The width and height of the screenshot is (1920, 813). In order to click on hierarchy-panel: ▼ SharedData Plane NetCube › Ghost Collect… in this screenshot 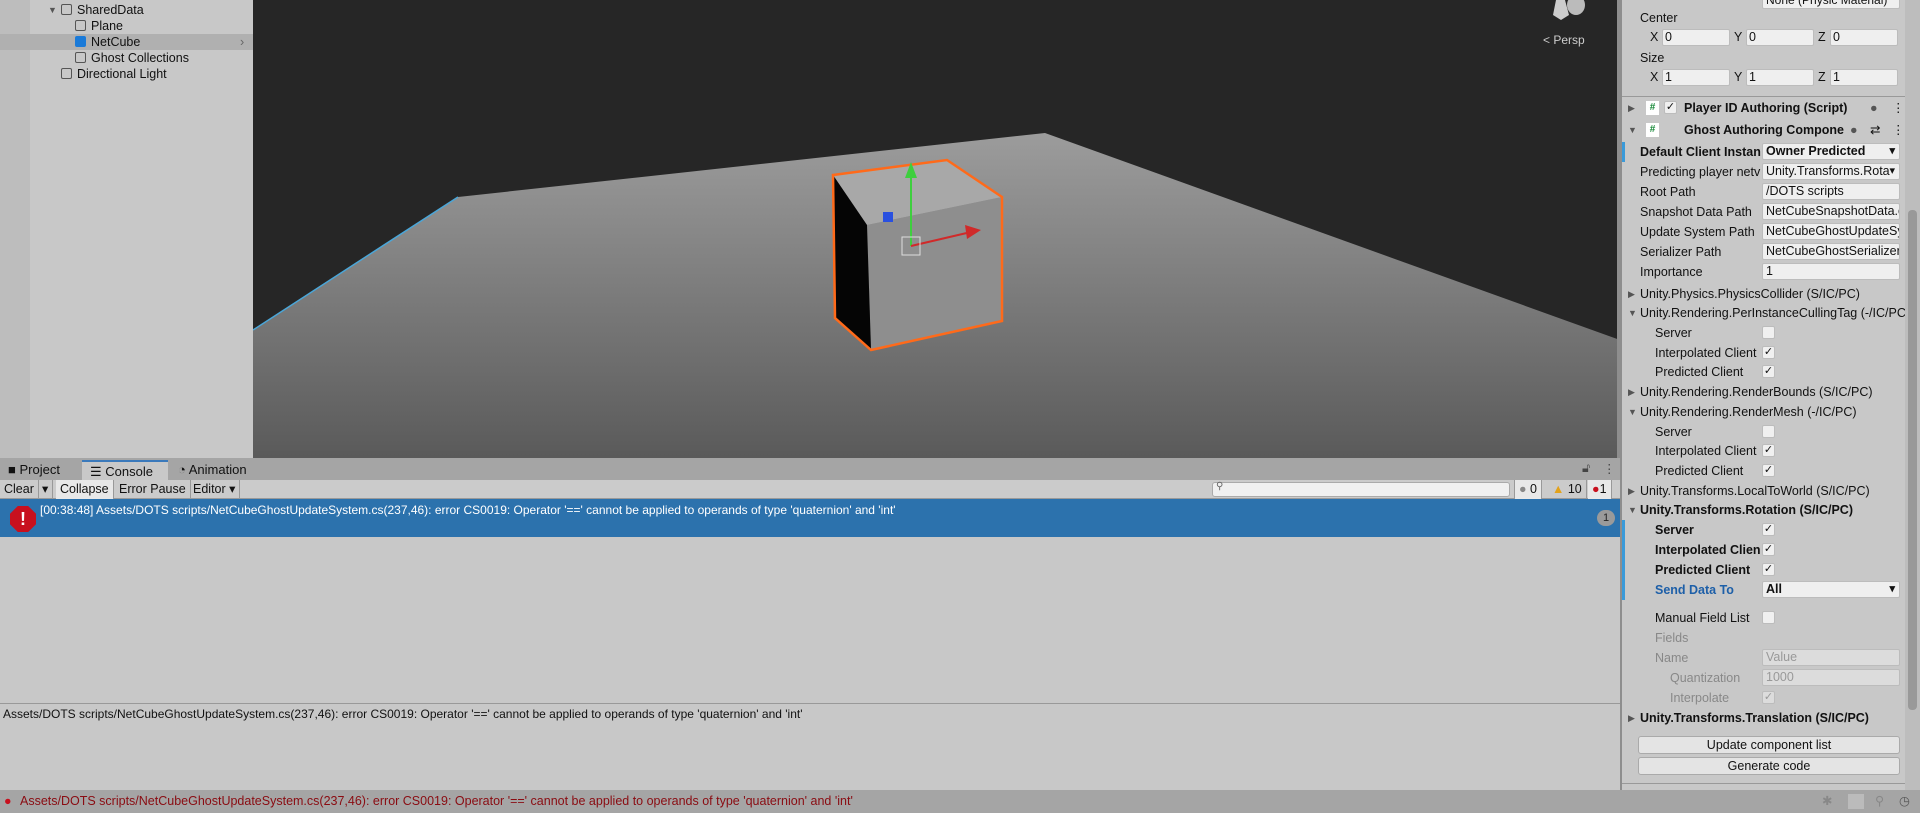, I will do `click(126, 229)`.